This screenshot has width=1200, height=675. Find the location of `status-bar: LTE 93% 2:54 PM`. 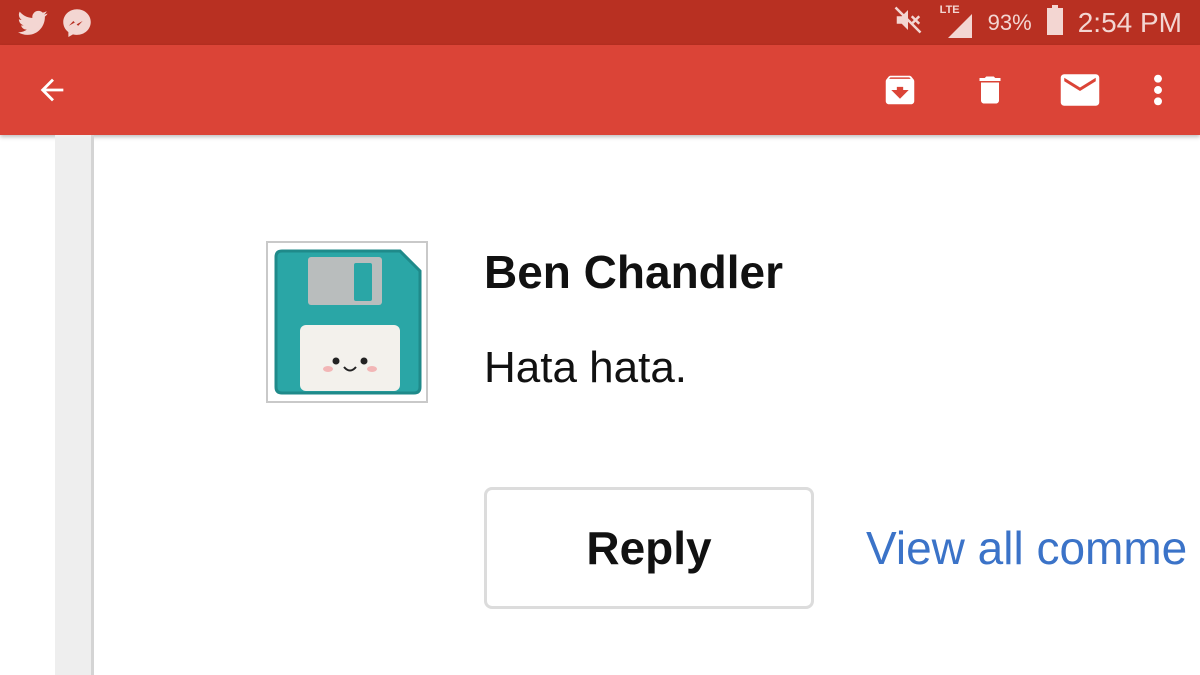

status-bar: LTE 93% 2:54 PM is located at coordinates (600, 22).